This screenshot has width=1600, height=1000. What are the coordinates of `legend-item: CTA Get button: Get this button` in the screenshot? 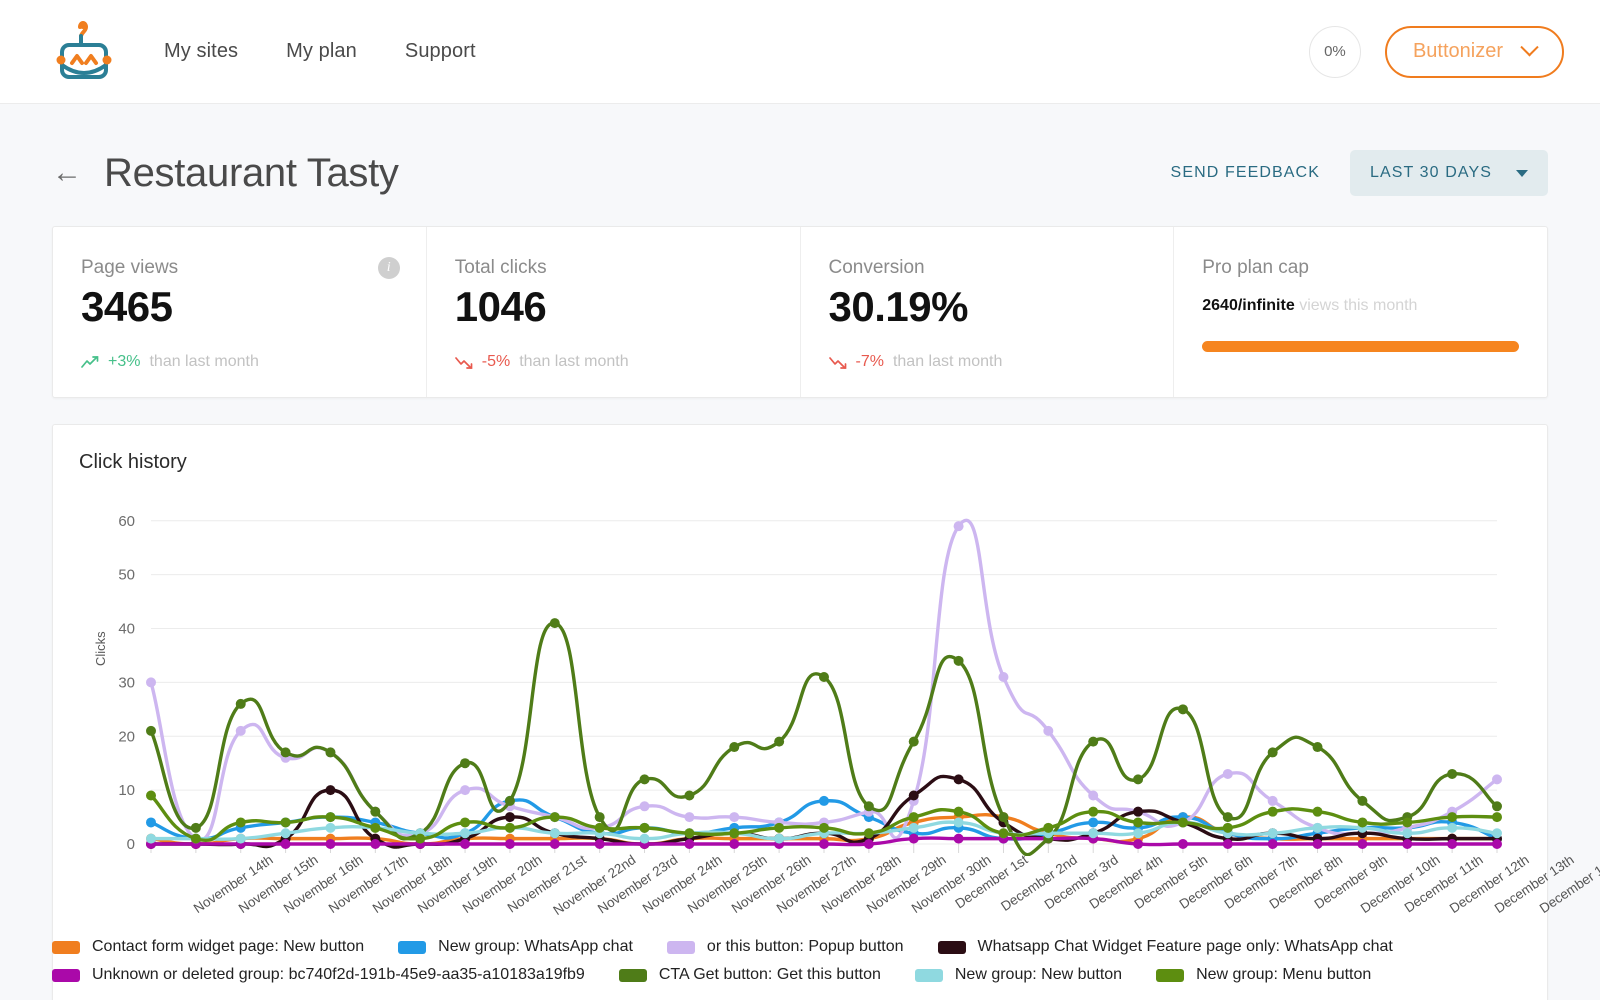 It's located at (749, 975).